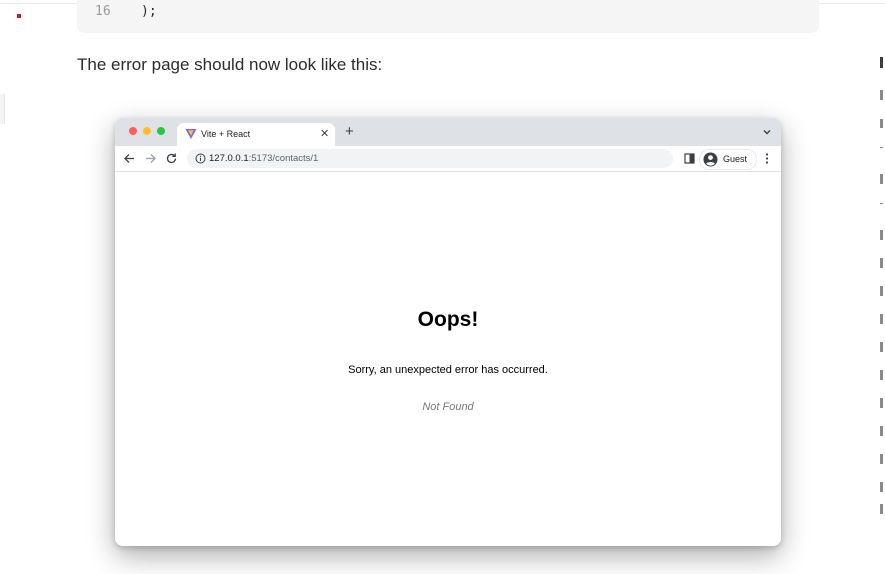 The width and height of the screenshot is (885, 574). Describe the element at coordinates (200, 158) in the screenshot. I see `site-info-icon` at that location.